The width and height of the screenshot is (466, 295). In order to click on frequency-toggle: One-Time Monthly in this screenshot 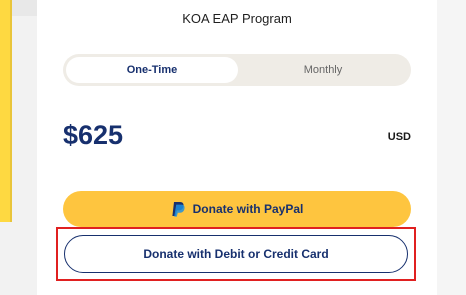, I will do `click(237, 70)`.